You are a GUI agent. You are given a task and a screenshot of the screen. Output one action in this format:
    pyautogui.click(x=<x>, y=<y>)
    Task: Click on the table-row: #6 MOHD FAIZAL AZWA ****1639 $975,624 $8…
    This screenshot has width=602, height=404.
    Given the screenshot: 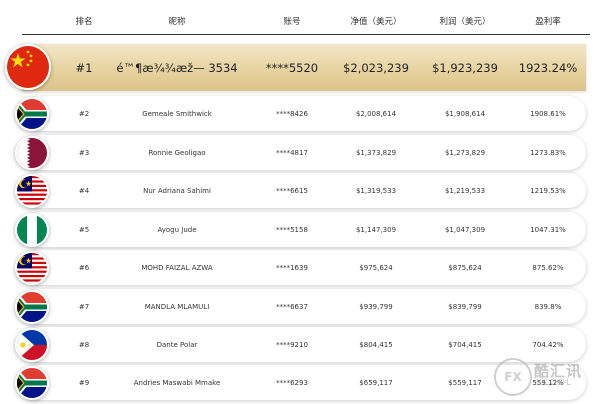 What is the action you would take?
    pyautogui.click(x=304, y=267)
    